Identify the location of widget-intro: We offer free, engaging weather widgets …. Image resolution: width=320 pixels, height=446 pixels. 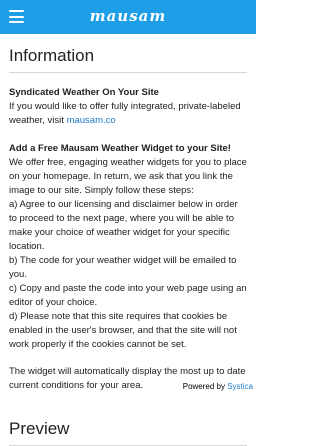
(128, 176).